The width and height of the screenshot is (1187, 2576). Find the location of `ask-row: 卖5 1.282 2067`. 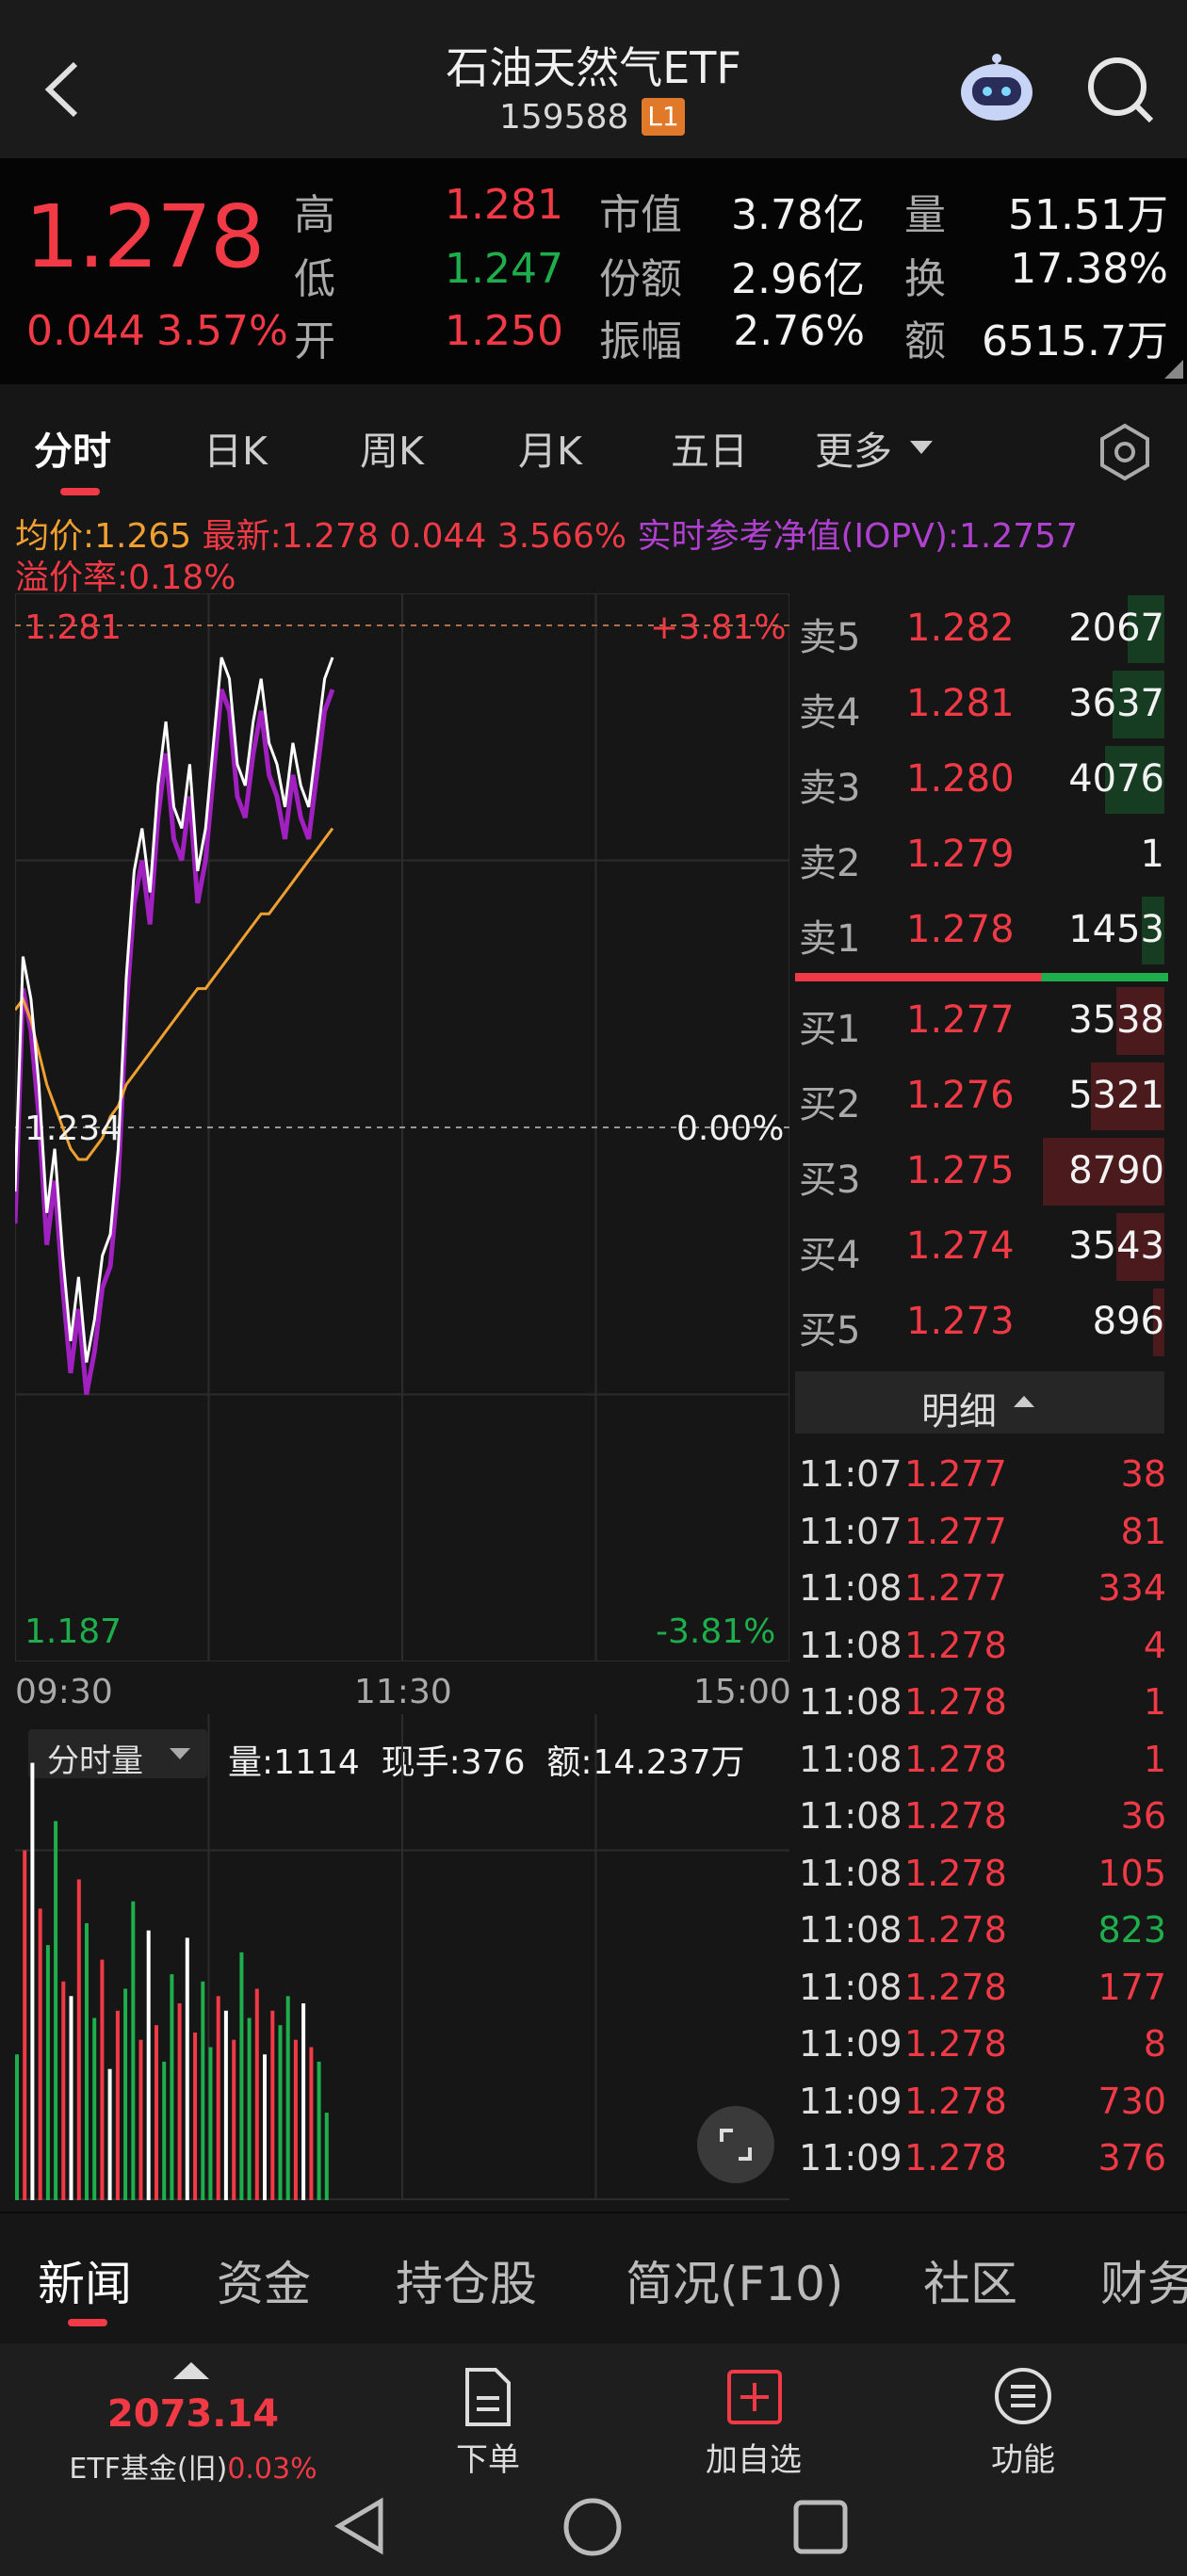

ask-row: 卖5 1.282 2067 is located at coordinates (983, 629).